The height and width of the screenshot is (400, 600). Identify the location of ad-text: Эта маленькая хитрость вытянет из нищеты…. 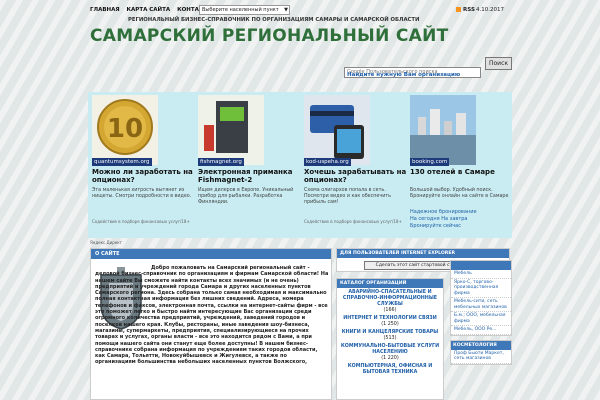
(142, 193).